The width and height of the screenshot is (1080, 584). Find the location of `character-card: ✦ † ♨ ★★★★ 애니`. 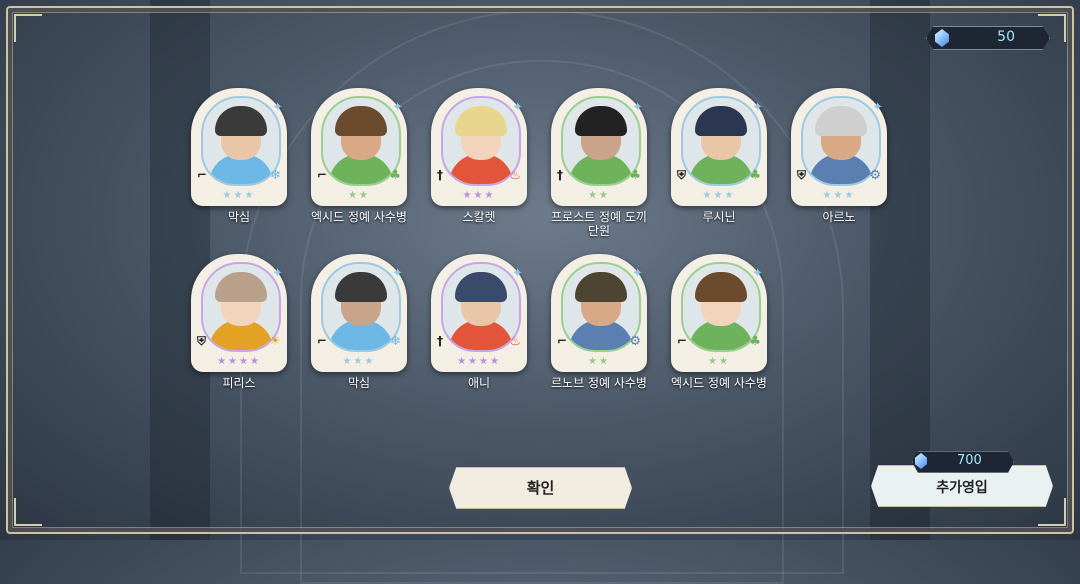

character-card: ✦ † ♨ ★★★★ 애니 is located at coordinates (479, 322).